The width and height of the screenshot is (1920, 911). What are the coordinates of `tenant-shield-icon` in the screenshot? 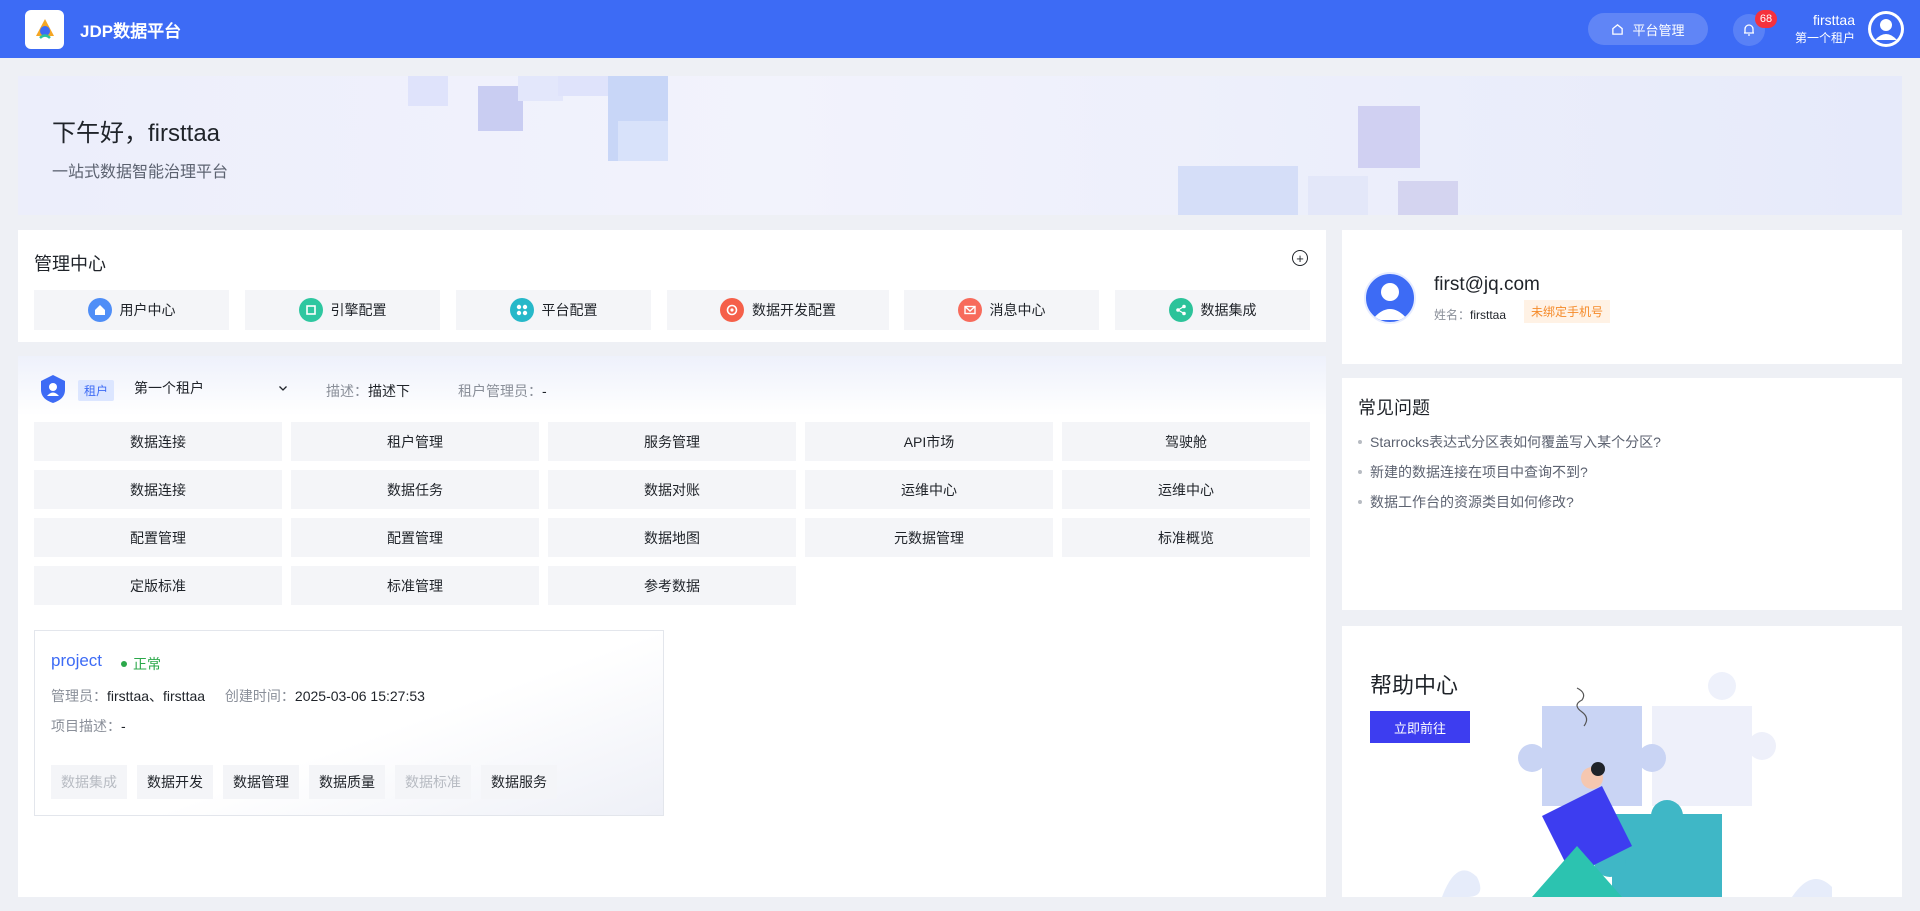 It's located at (53, 389).